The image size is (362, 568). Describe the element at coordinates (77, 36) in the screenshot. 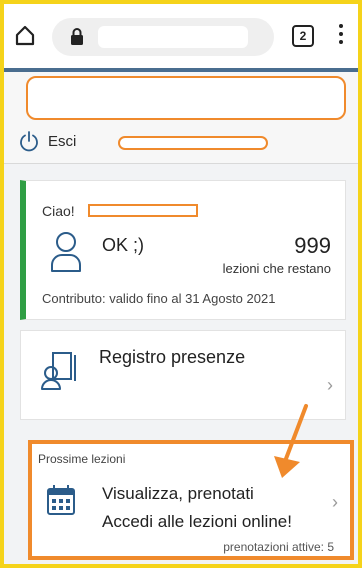

I see `lock-icon` at that location.